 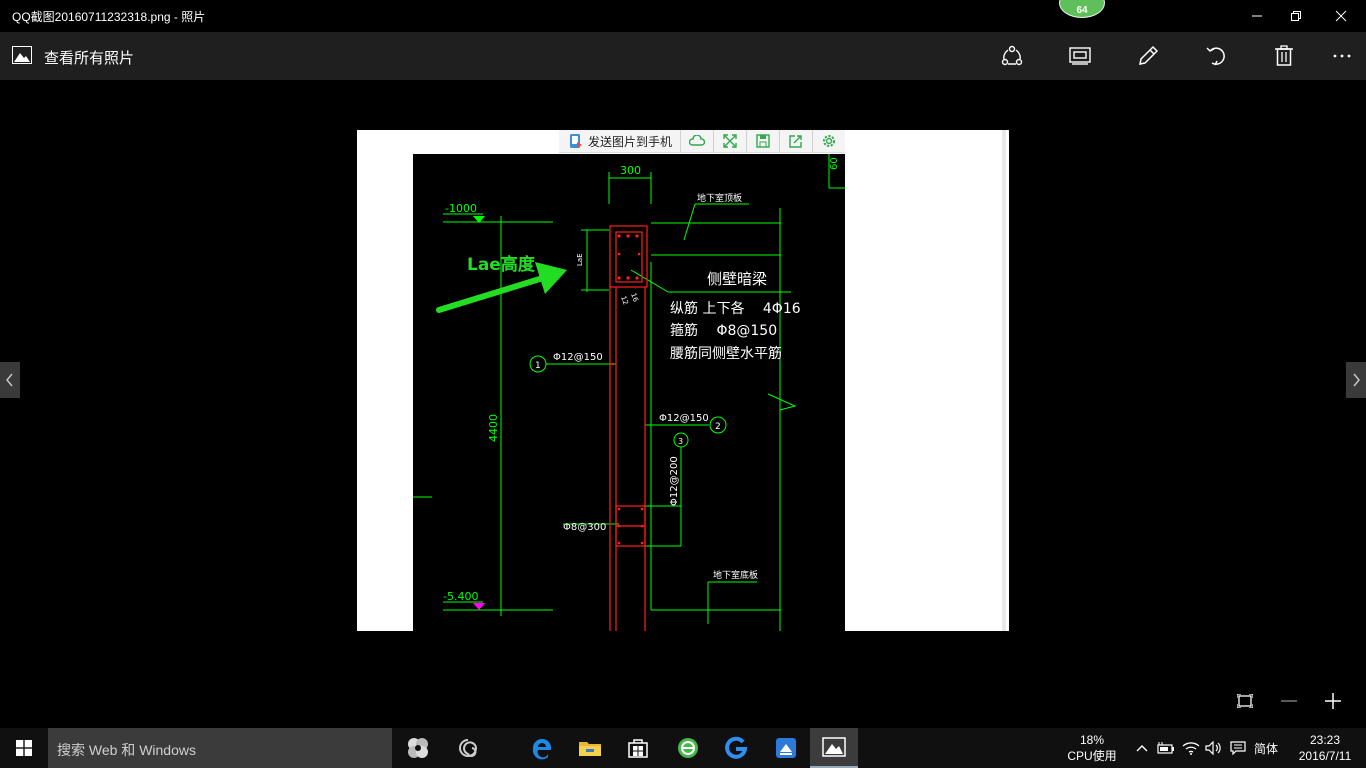 I want to click on chevron-right-icon, so click(x=1356, y=380).